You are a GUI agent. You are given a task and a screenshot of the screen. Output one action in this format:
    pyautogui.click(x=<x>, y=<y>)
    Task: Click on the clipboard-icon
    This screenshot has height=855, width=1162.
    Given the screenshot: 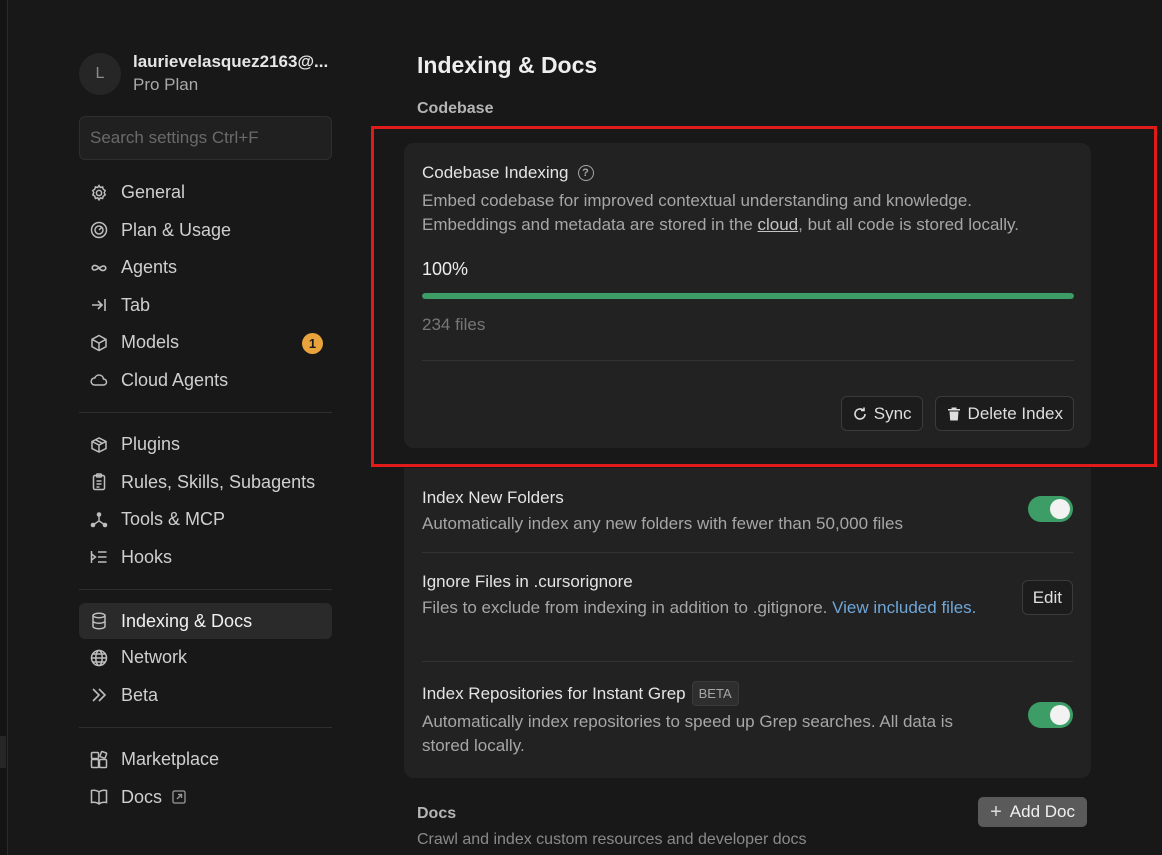 What is the action you would take?
    pyautogui.click(x=99, y=482)
    